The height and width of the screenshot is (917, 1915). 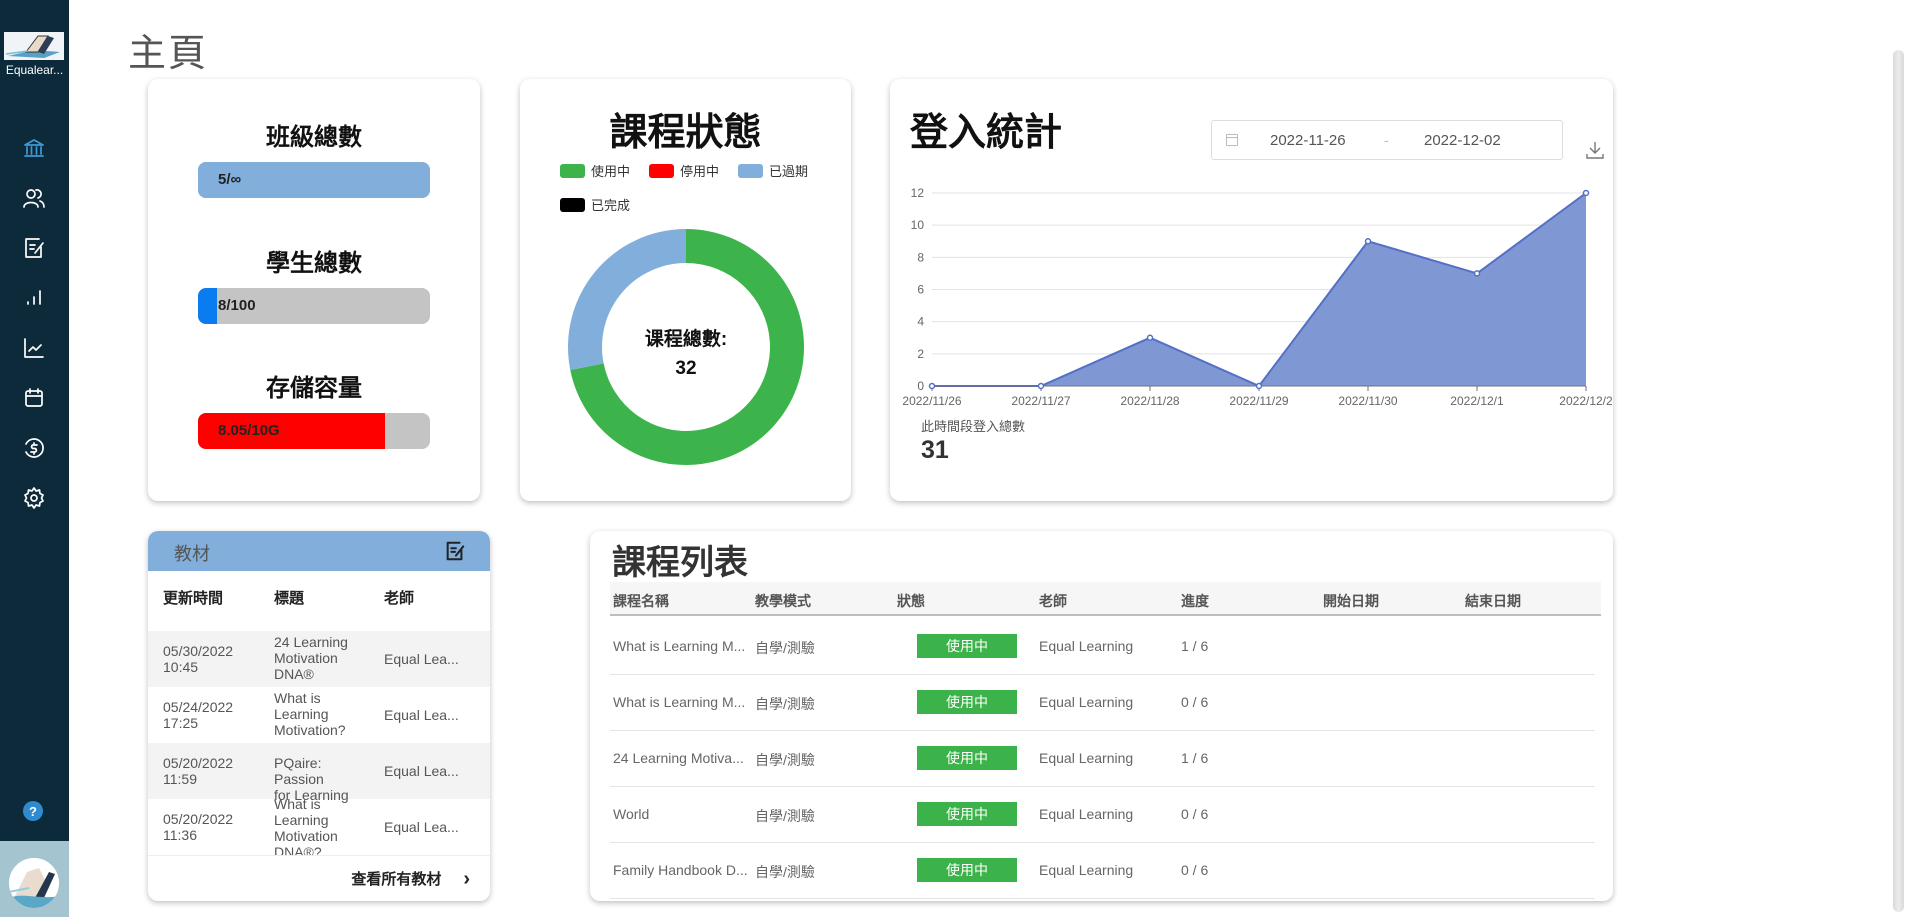 I want to click on x-tick-label: 2022/12/1, so click(x=1477, y=401).